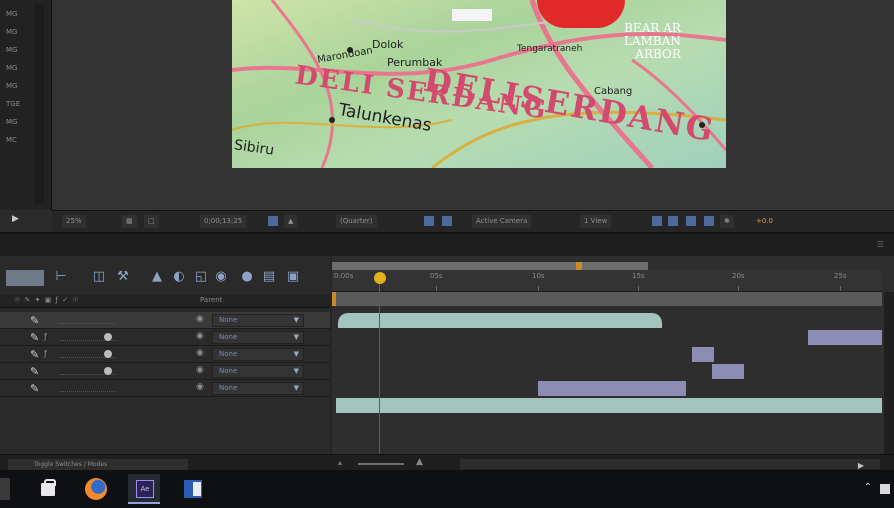 Image resolution: width=894 pixels, height=508 pixels. What do you see at coordinates (16, 104) in the screenshot?
I see `project-item: TGE` at bounding box center [16, 104].